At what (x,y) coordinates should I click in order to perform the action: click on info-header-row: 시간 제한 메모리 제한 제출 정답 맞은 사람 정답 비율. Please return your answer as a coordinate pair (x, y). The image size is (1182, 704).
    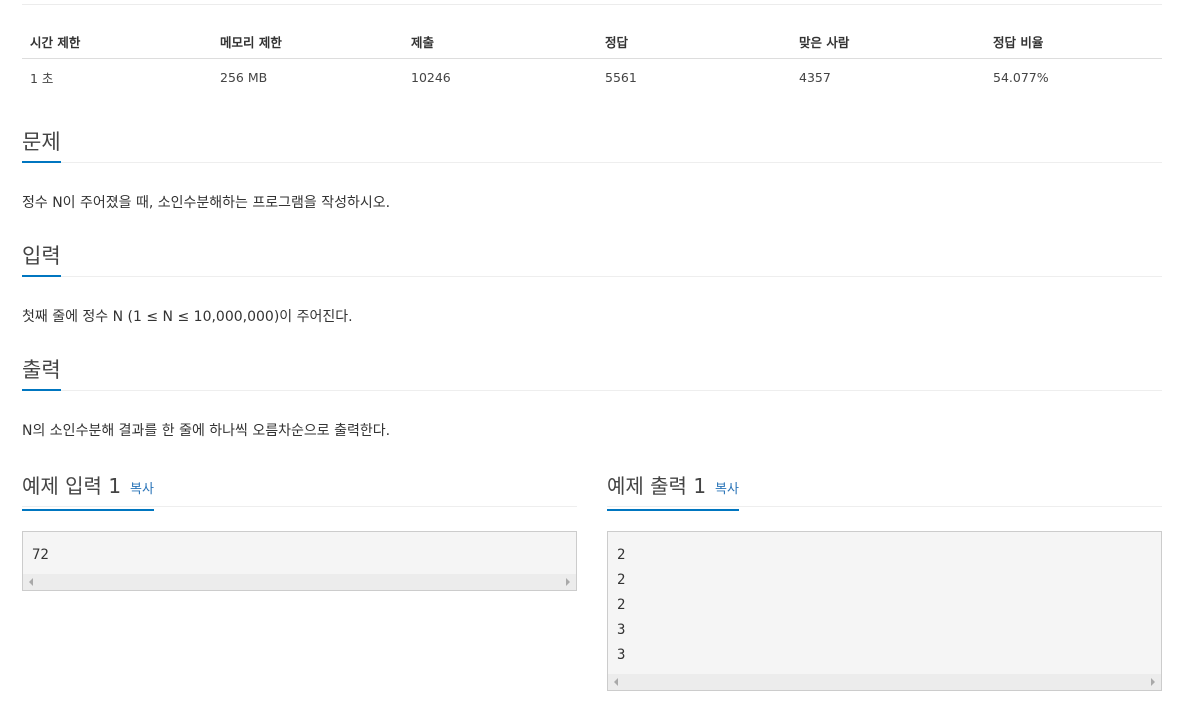
    Looking at the image, I should click on (592, 41).